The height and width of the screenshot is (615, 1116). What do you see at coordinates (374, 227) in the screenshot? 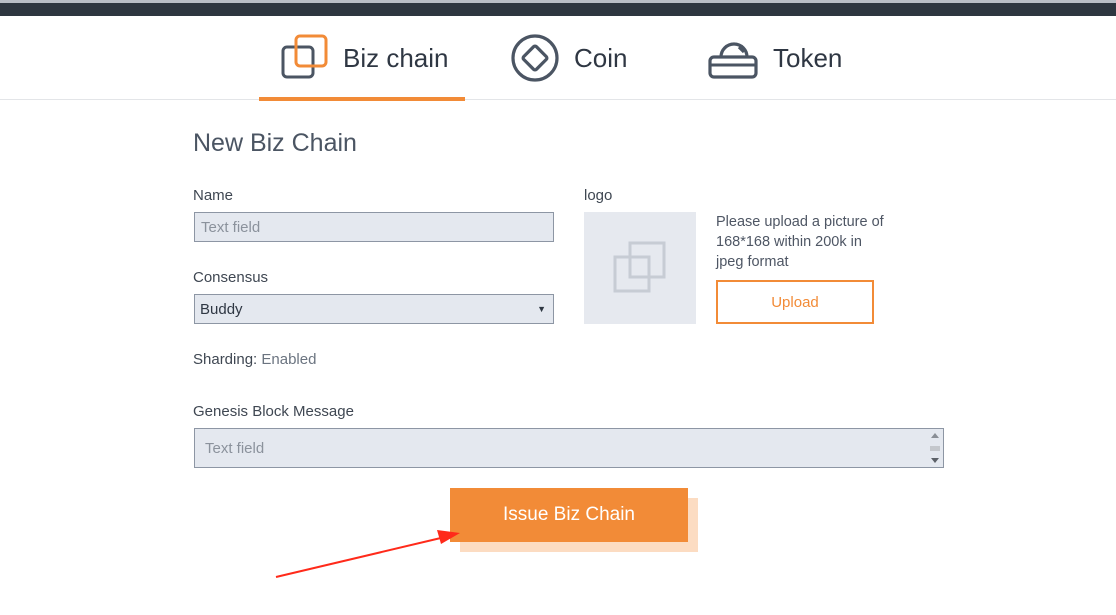
I see `name-input: Text field` at bounding box center [374, 227].